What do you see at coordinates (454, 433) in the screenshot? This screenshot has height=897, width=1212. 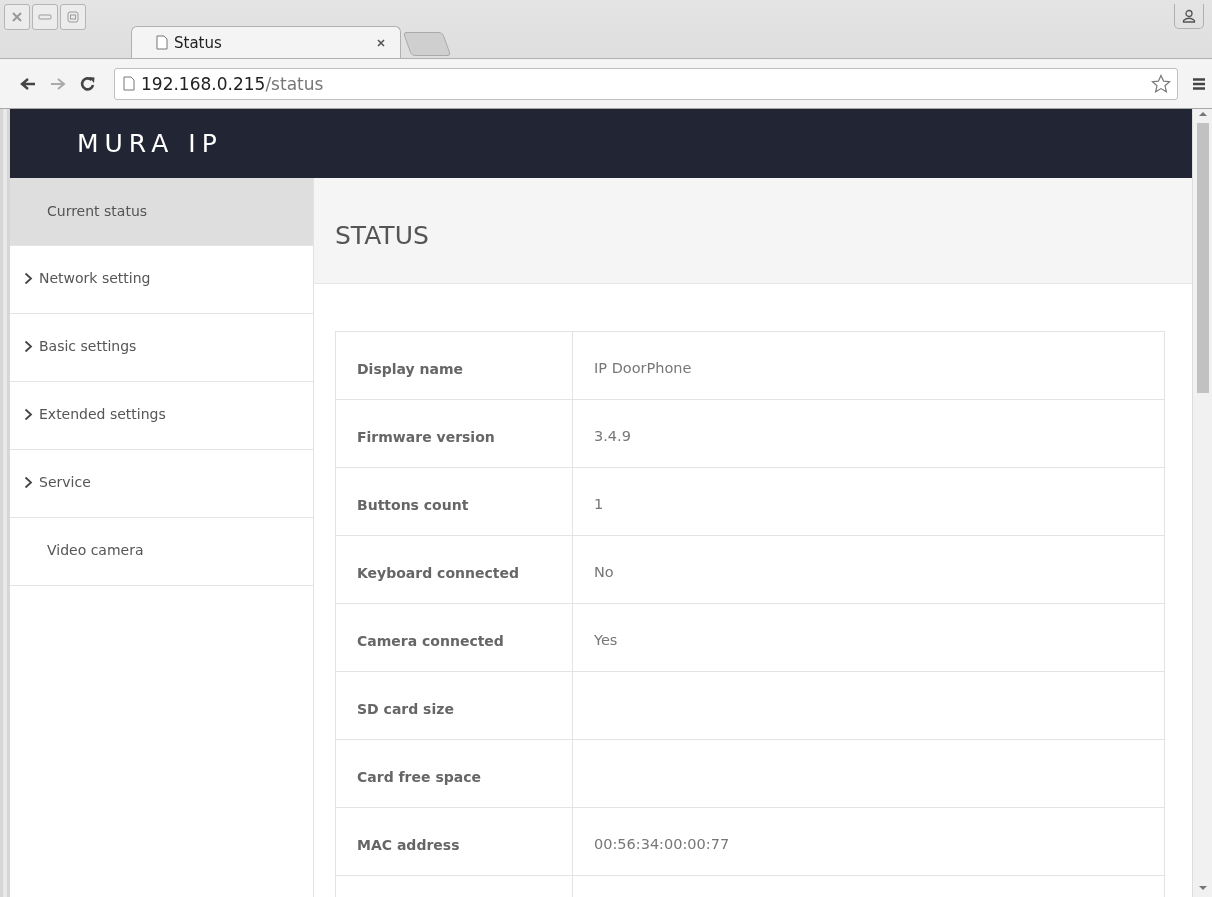 I see `field-label: Firmware version` at bounding box center [454, 433].